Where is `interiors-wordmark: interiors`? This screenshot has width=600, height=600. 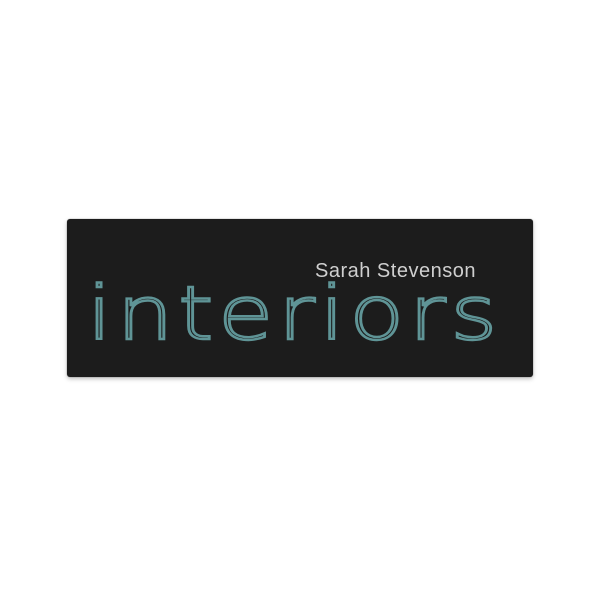
interiors-wordmark: interiors is located at coordinates (294, 313).